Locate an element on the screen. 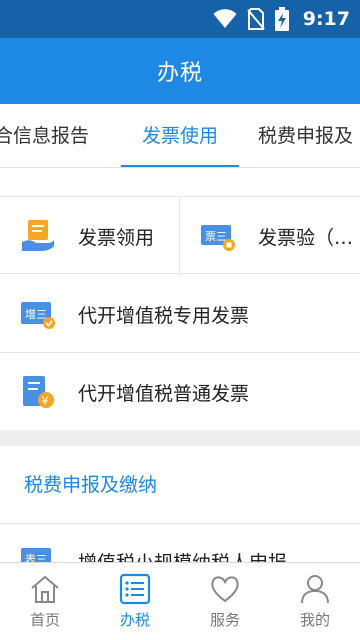  nav-service-label: 服务 is located at coordinates (224, 620).